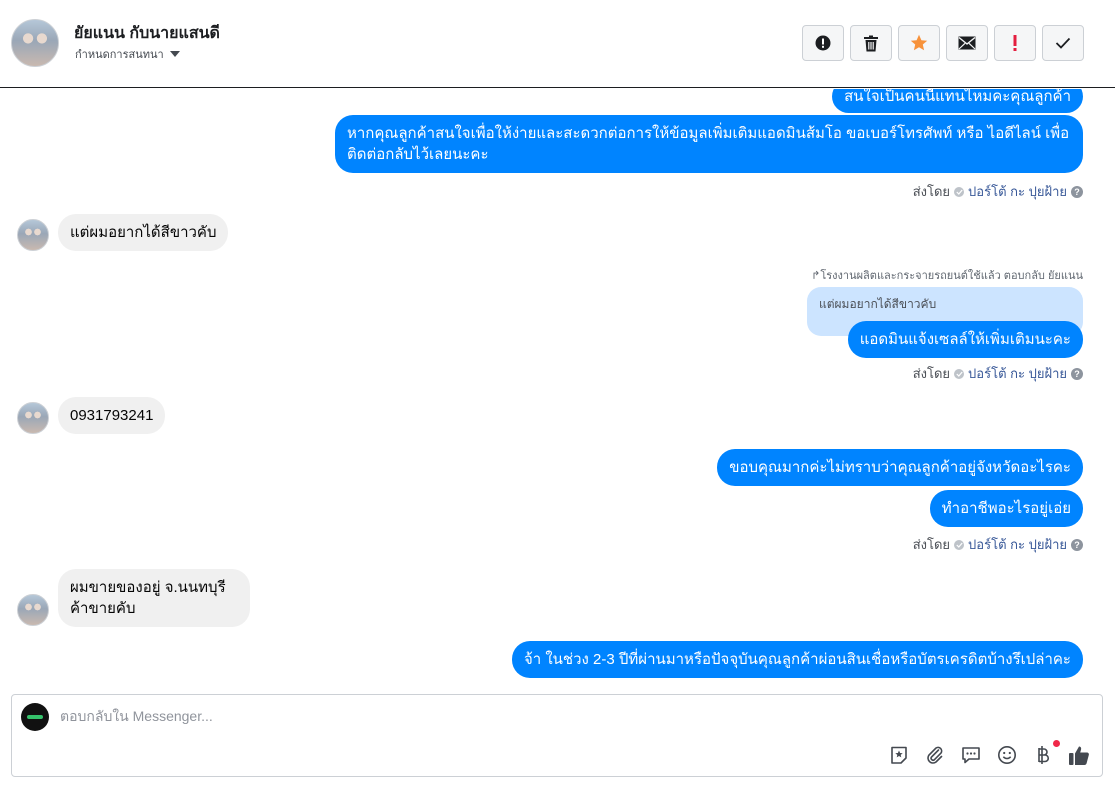 This screenshot has height=787, width=1117. I want to click on reply-composer, so click(557, 735).